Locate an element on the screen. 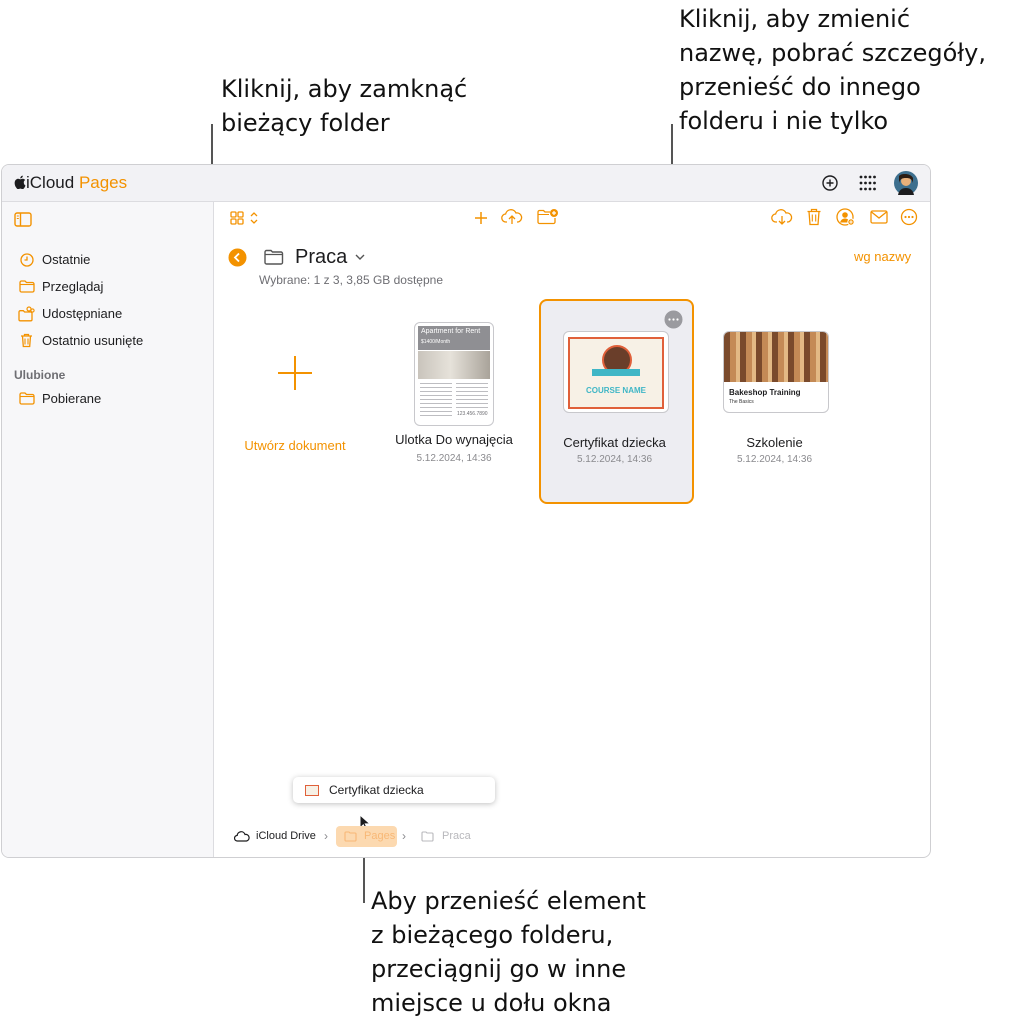  sidebar-item-label: Przeglądaj is located at coordinates (73, 286).